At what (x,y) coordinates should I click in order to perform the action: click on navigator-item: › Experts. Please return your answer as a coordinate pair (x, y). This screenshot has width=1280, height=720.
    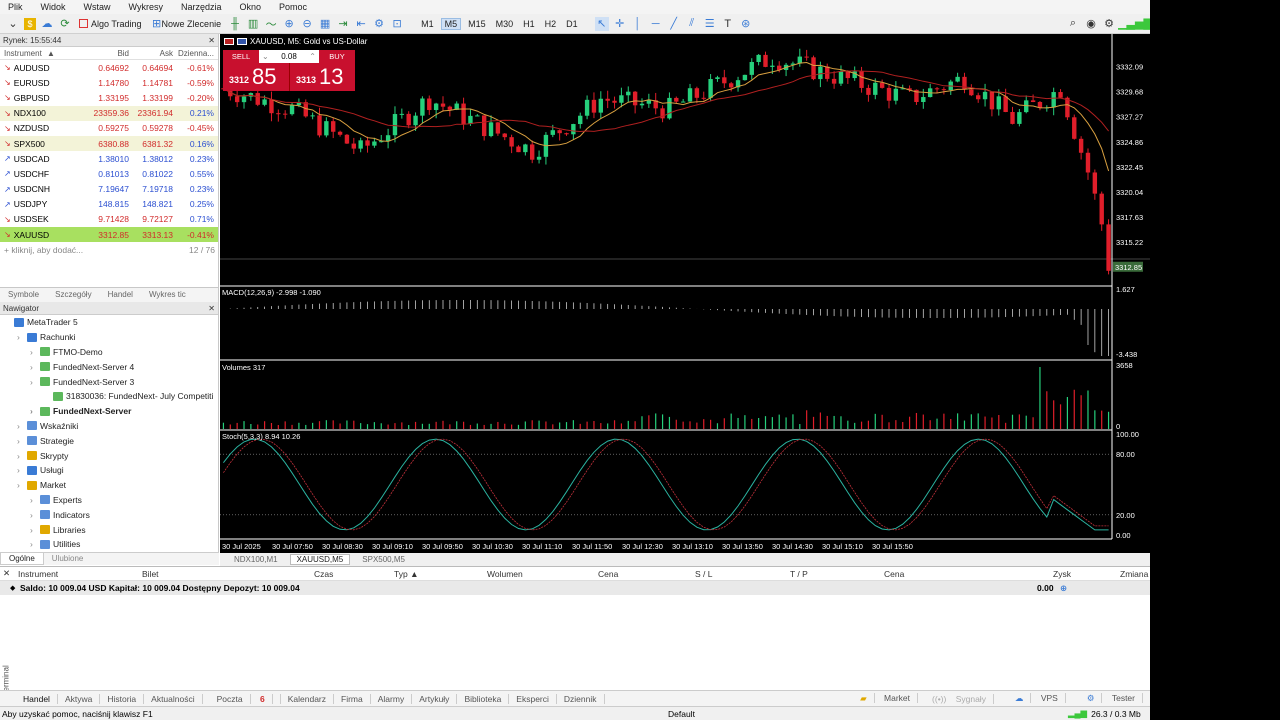
    Looking at the image, I should click on (109, 500).